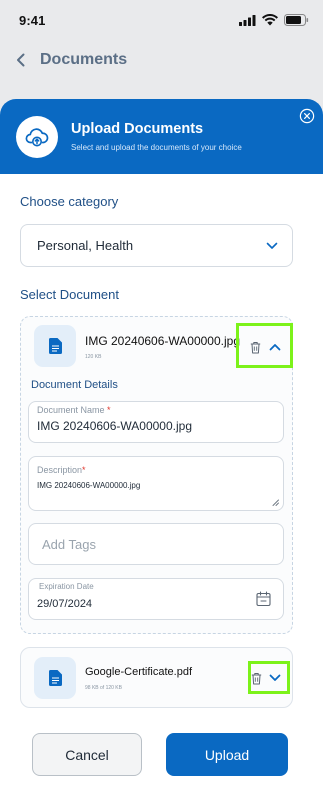  I want to click on document-name-value: IMG 20240606-WA00000.jpg, so click(114, 426).